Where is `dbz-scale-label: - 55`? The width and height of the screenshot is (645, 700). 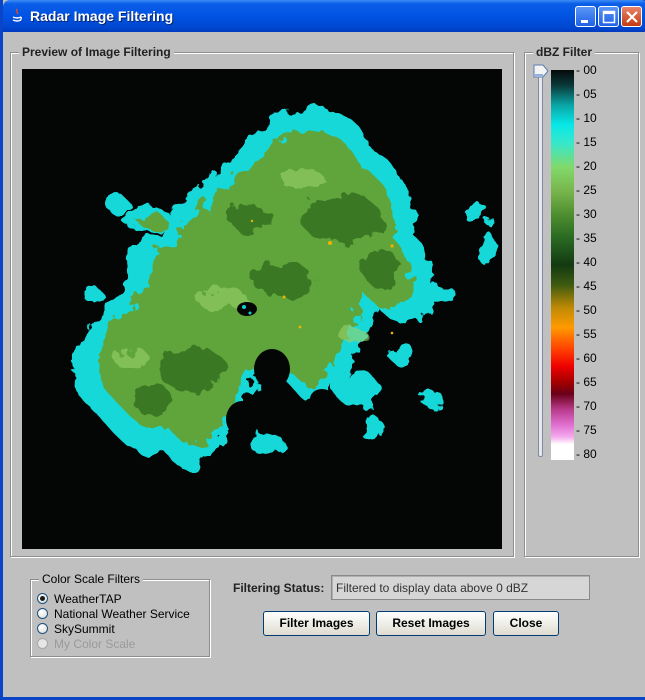
dbz-scale-label: - 55 is located at coordinates (586, 334).